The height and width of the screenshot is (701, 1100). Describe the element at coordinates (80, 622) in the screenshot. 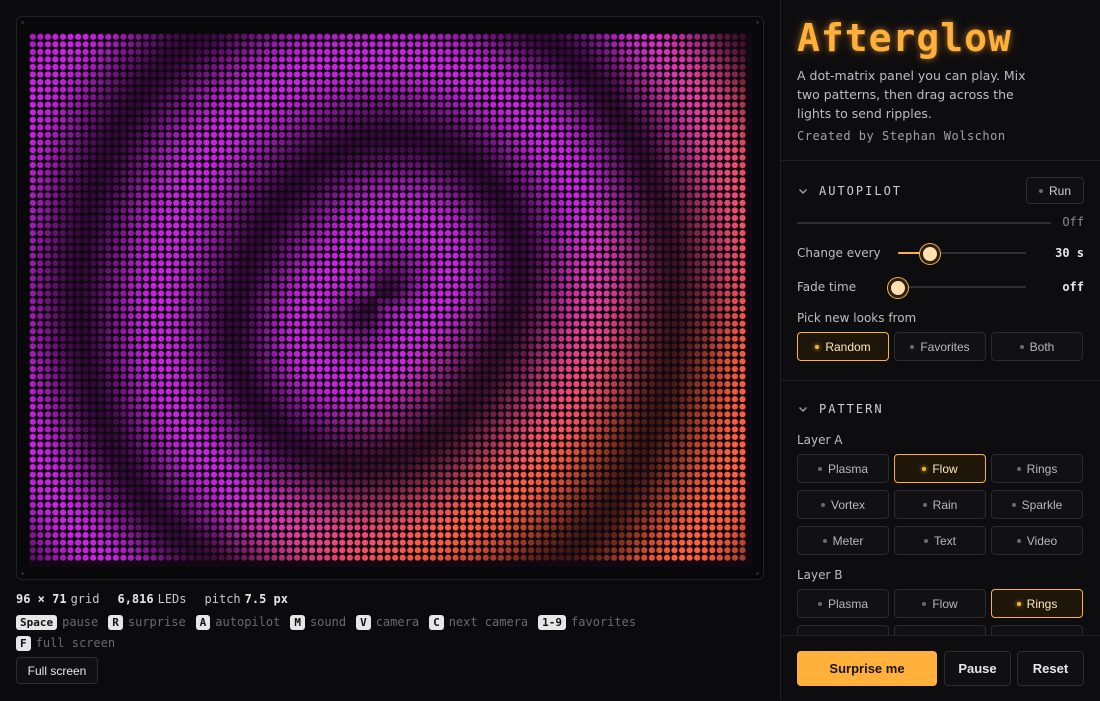

I see `shortcut-label: pause` at that location.